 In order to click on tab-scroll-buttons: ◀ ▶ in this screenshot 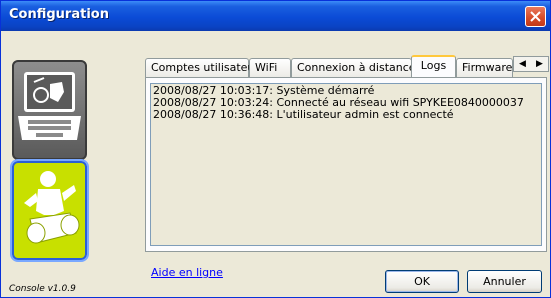, I will do `click(531, 64)`.